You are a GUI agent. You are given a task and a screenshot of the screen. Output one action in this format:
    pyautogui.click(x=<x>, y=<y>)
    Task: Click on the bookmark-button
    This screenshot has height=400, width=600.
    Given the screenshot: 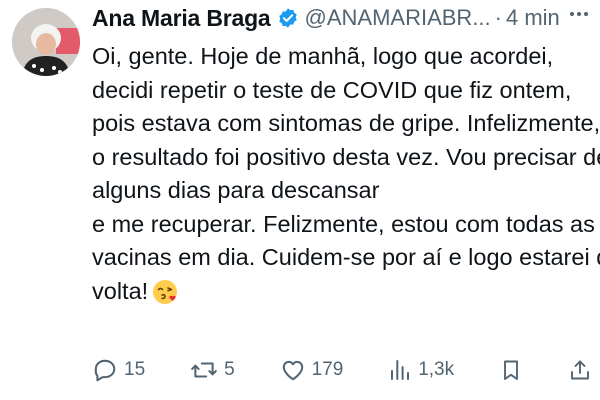 What is the action you would take?
    pyautogui.click(x=511, y=370)
    